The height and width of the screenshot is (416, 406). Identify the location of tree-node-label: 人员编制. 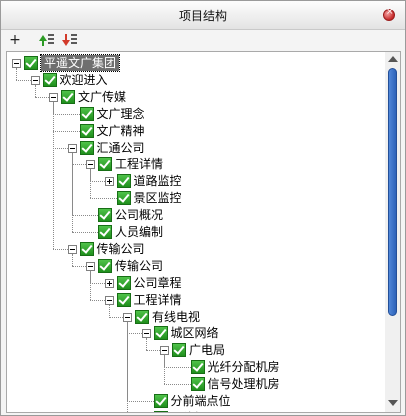
(139, 232).